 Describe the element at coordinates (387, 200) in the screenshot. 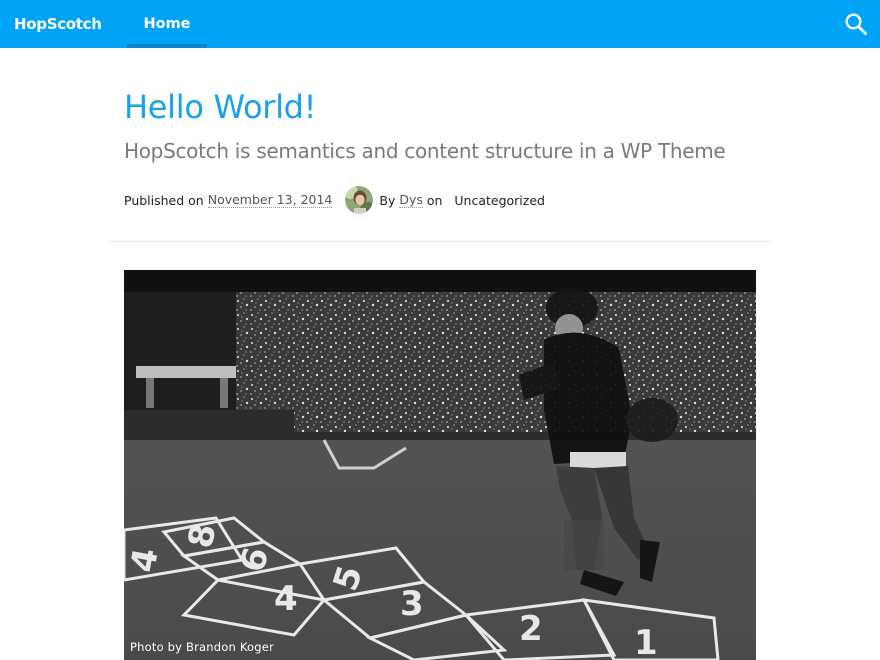

I see `author-by-prefix: By` at that location.